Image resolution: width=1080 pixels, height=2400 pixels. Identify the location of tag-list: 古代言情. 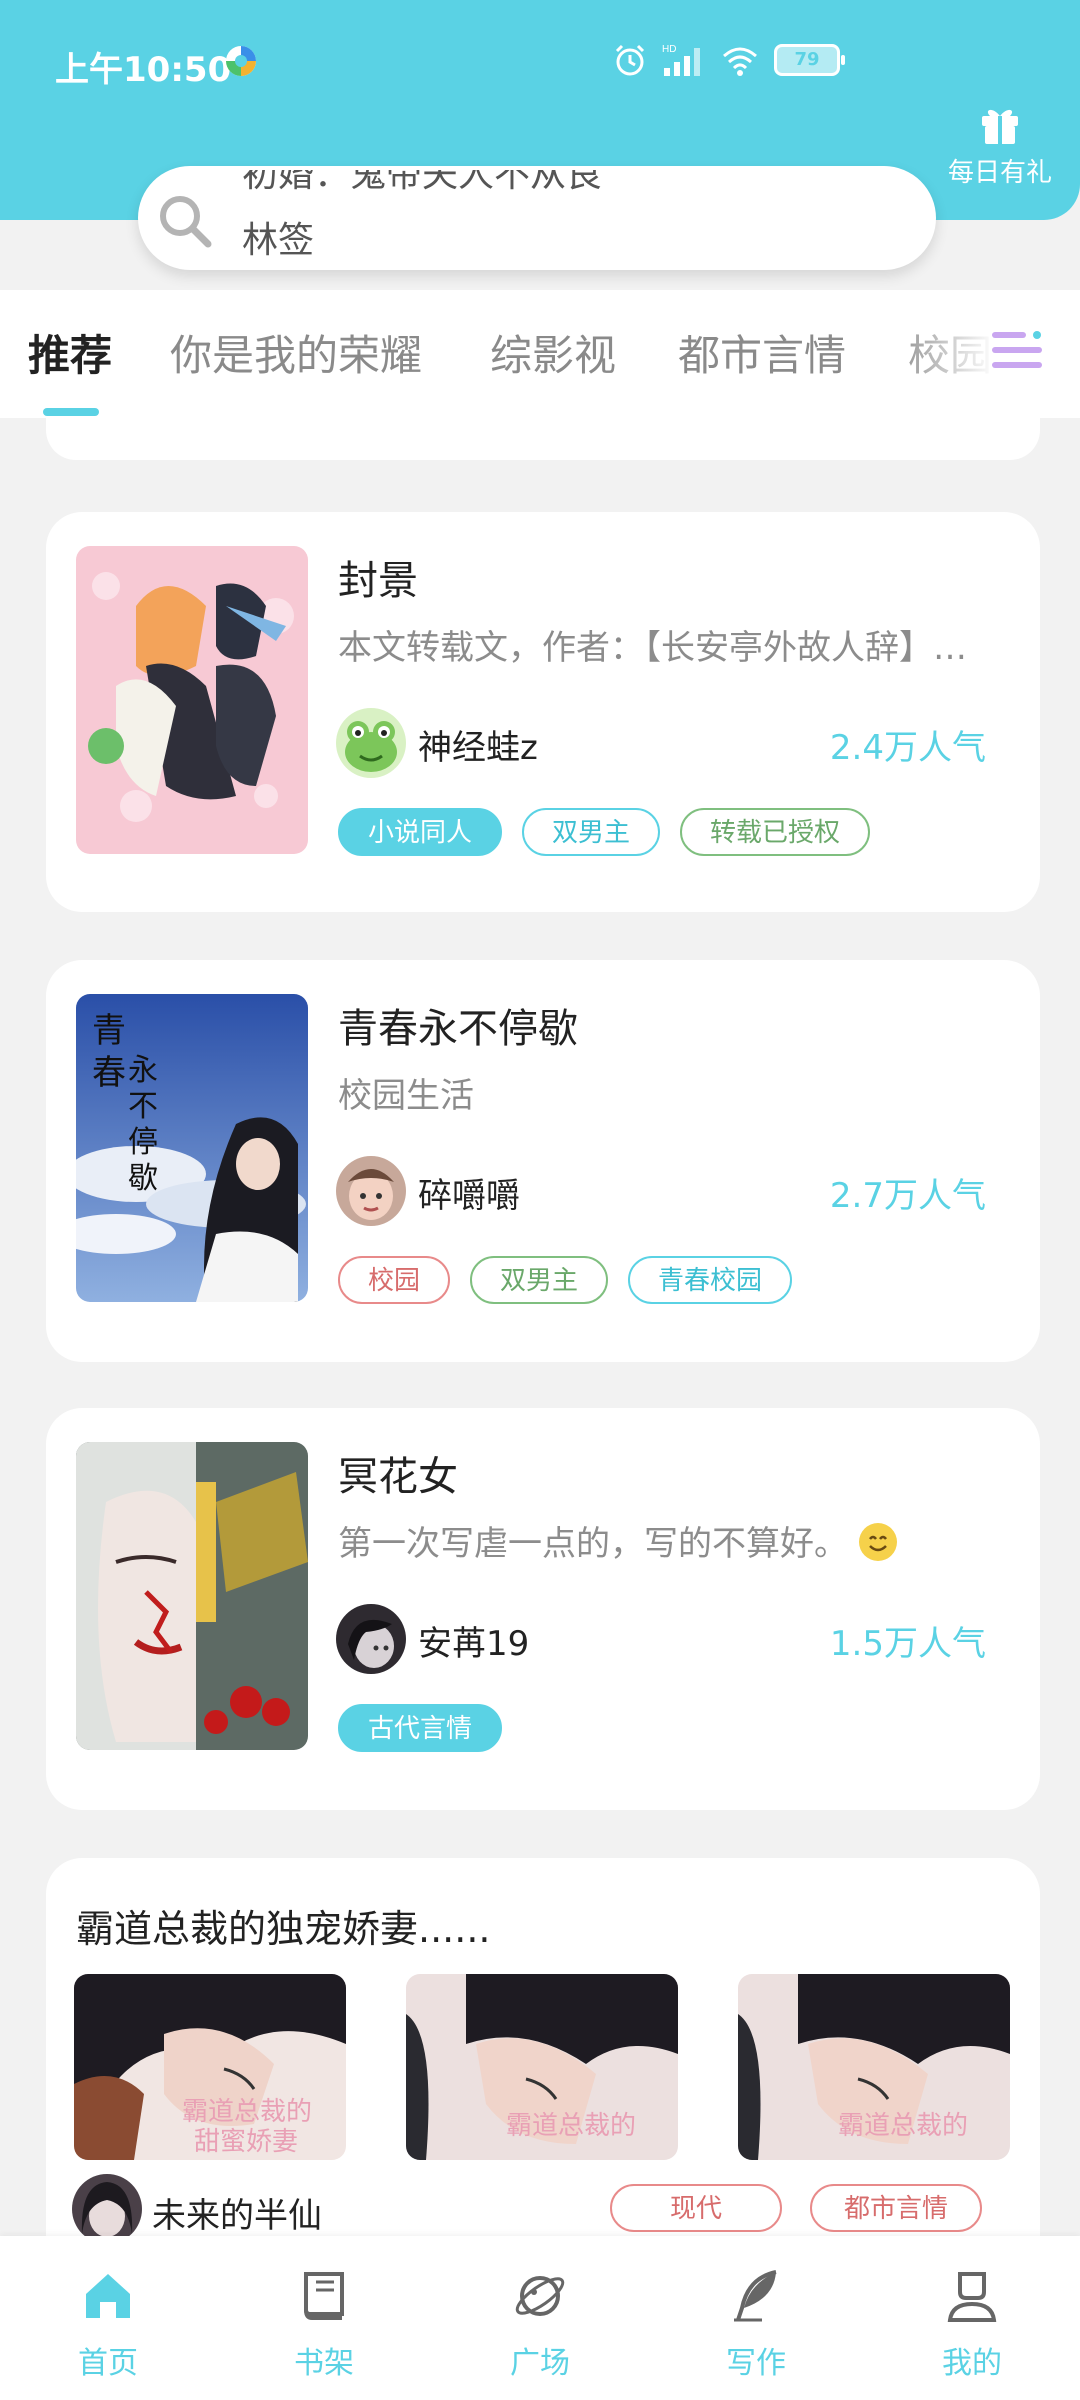
(420, 1728).